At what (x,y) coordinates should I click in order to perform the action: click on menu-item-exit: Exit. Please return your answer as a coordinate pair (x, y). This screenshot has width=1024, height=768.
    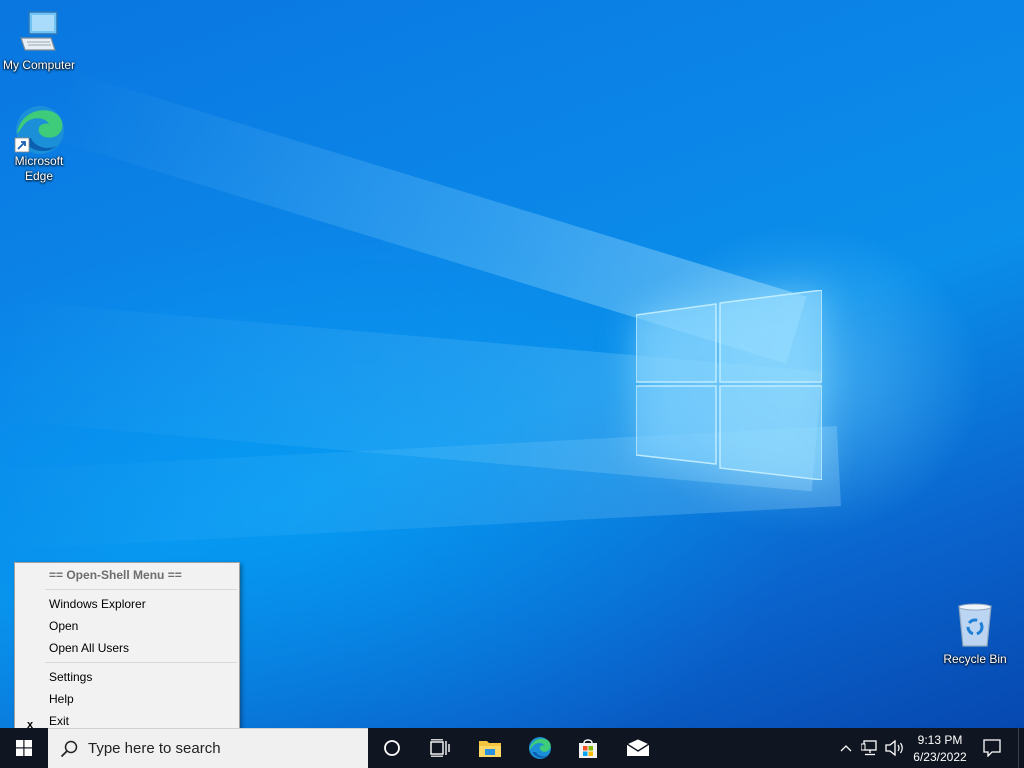
    Looking at the image, I should click on (59, 719).